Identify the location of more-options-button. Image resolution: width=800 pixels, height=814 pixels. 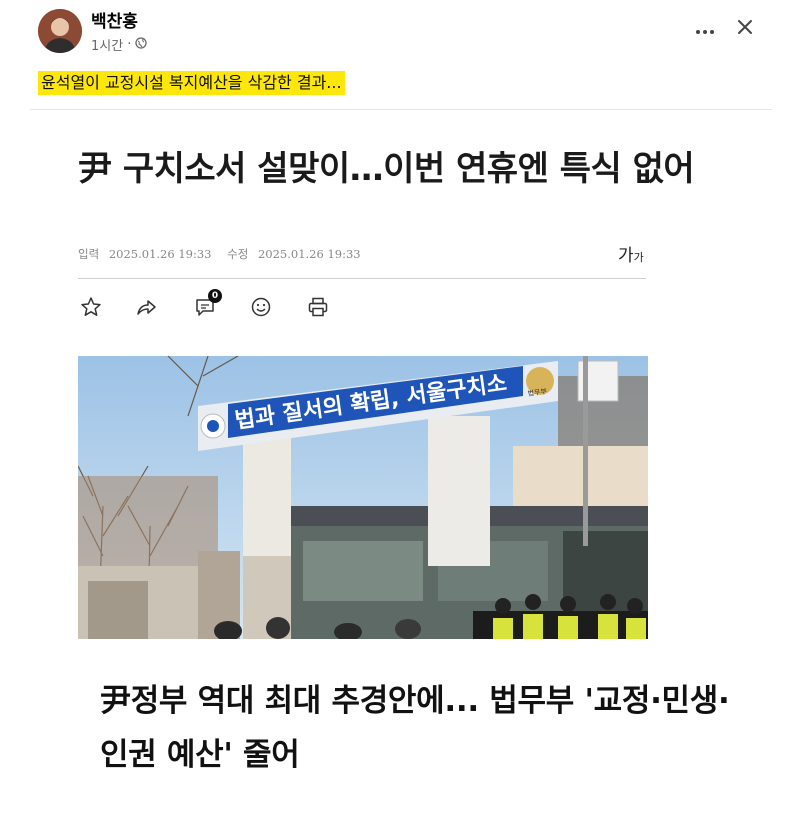
(705, 29).